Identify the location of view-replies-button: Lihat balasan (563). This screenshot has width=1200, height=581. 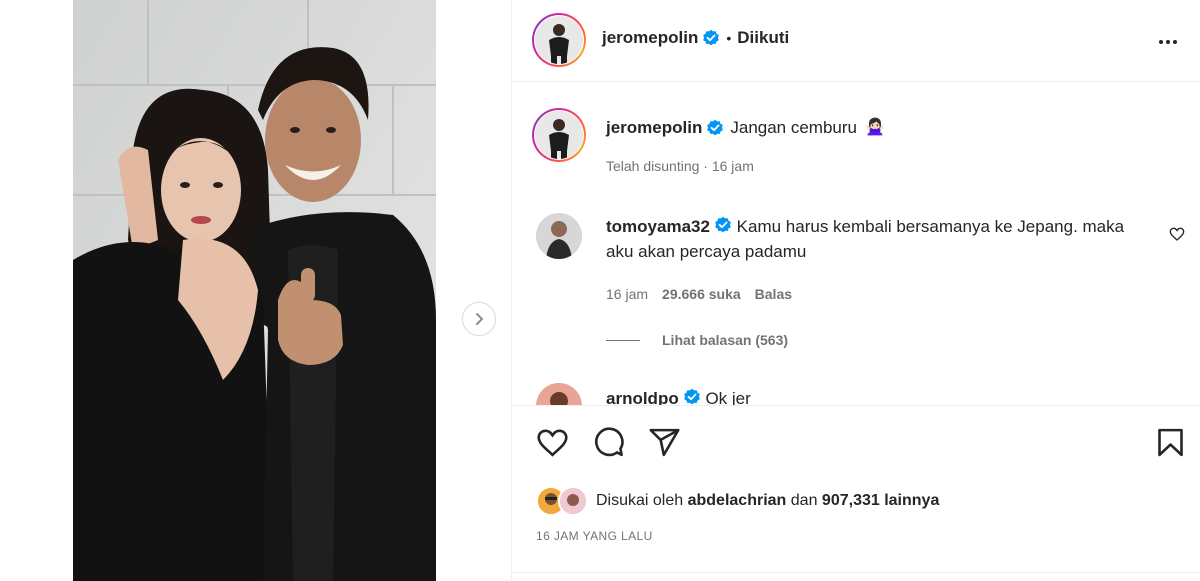
(876, 340).